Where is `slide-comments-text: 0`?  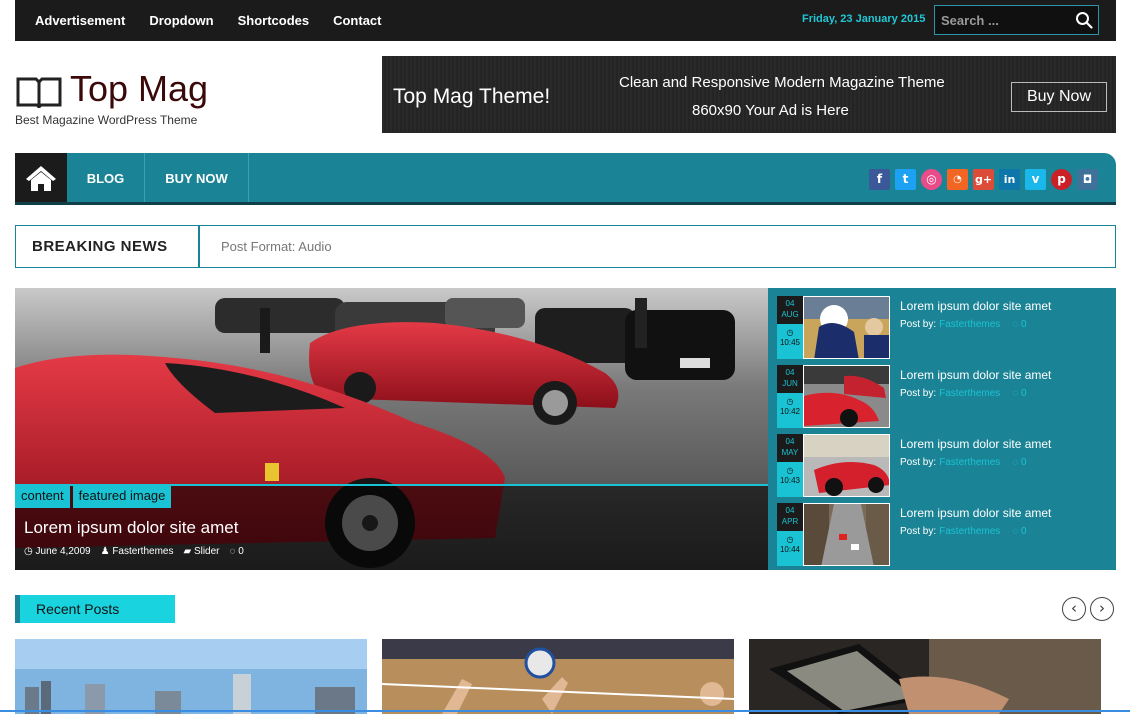
slide-comments-text: 0 is located at coordinates (241, 551).